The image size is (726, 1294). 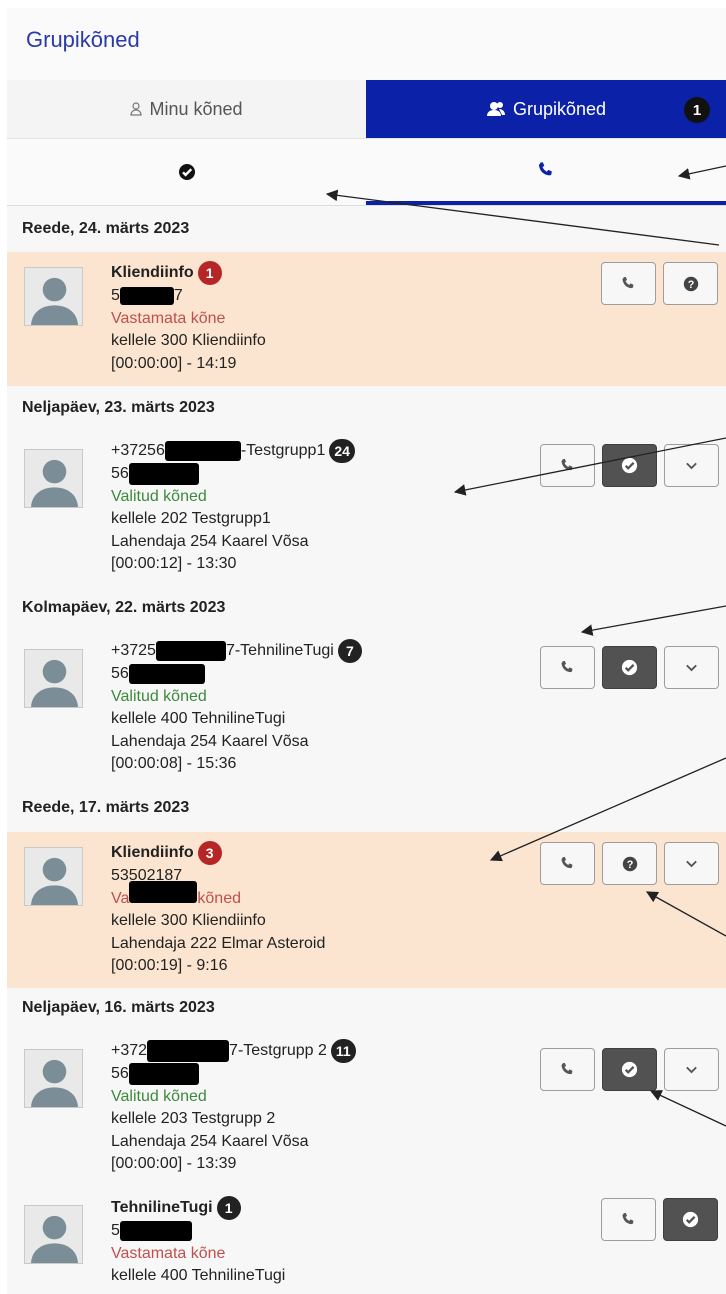 I want to click on call-name: Kliendiinfo 1, so click(x=188, y=273).